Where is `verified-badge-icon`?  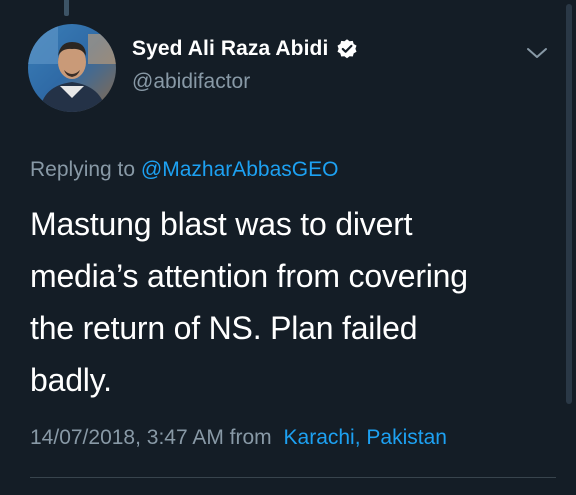
verified-badge-icon is located at coordinates (347, 49).